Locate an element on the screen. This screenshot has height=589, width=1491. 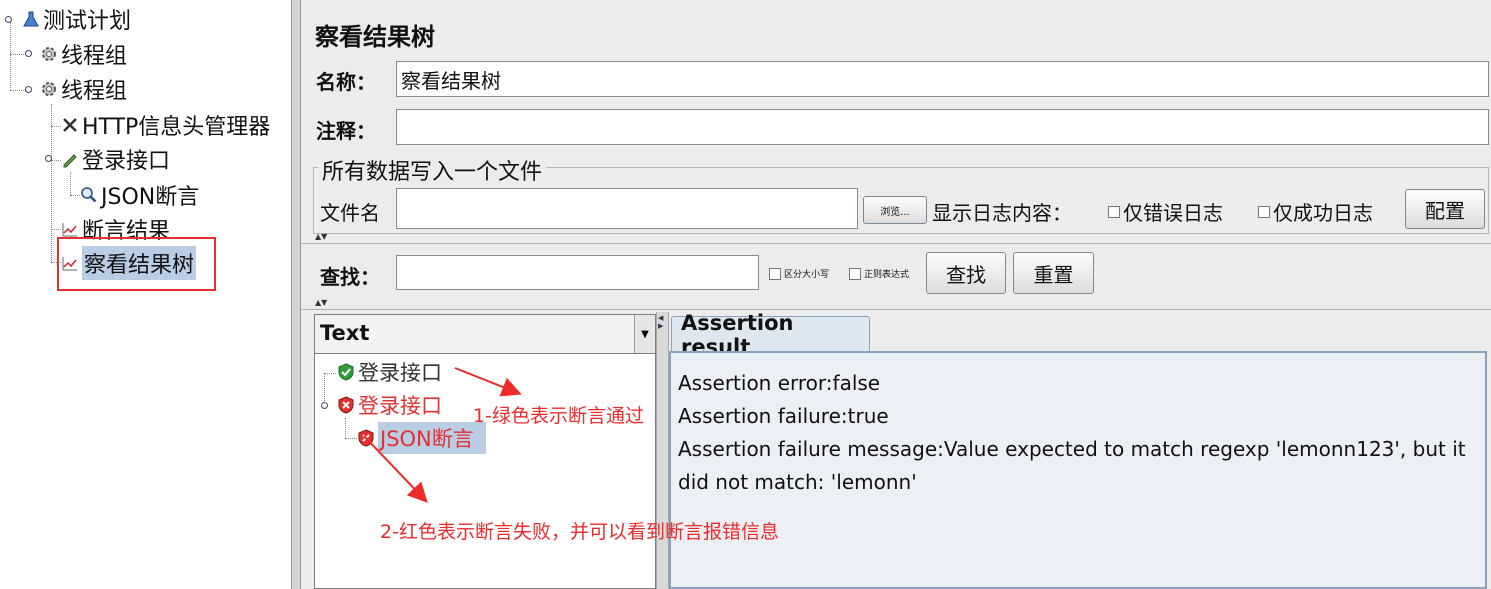
annotation-green-note: 1-绿色表示断言通过 is located at coordinates (558, 416).